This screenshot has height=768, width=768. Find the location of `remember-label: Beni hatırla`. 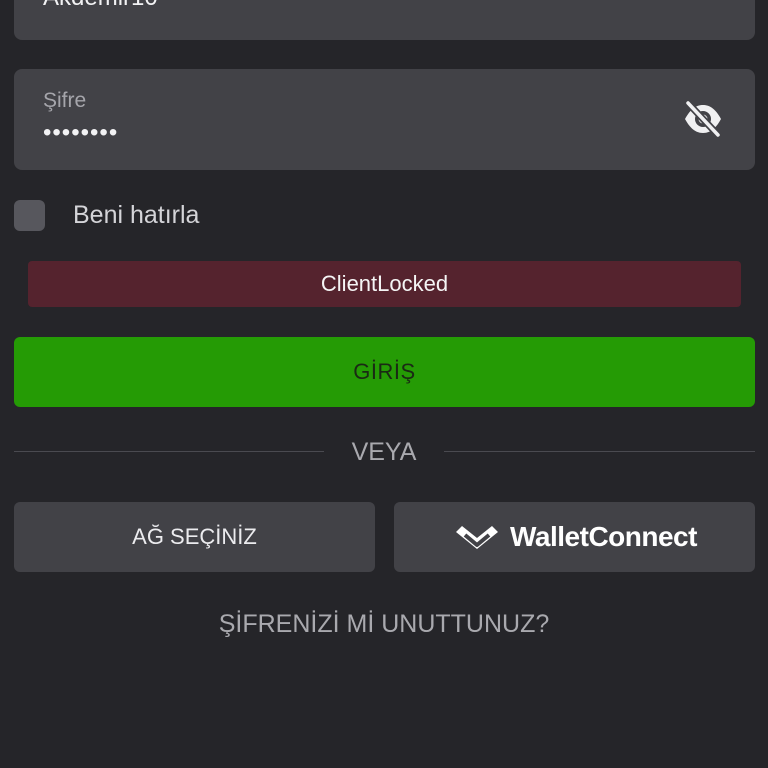

remember-label: Beni hatırla is located at coordinates (136, 214).